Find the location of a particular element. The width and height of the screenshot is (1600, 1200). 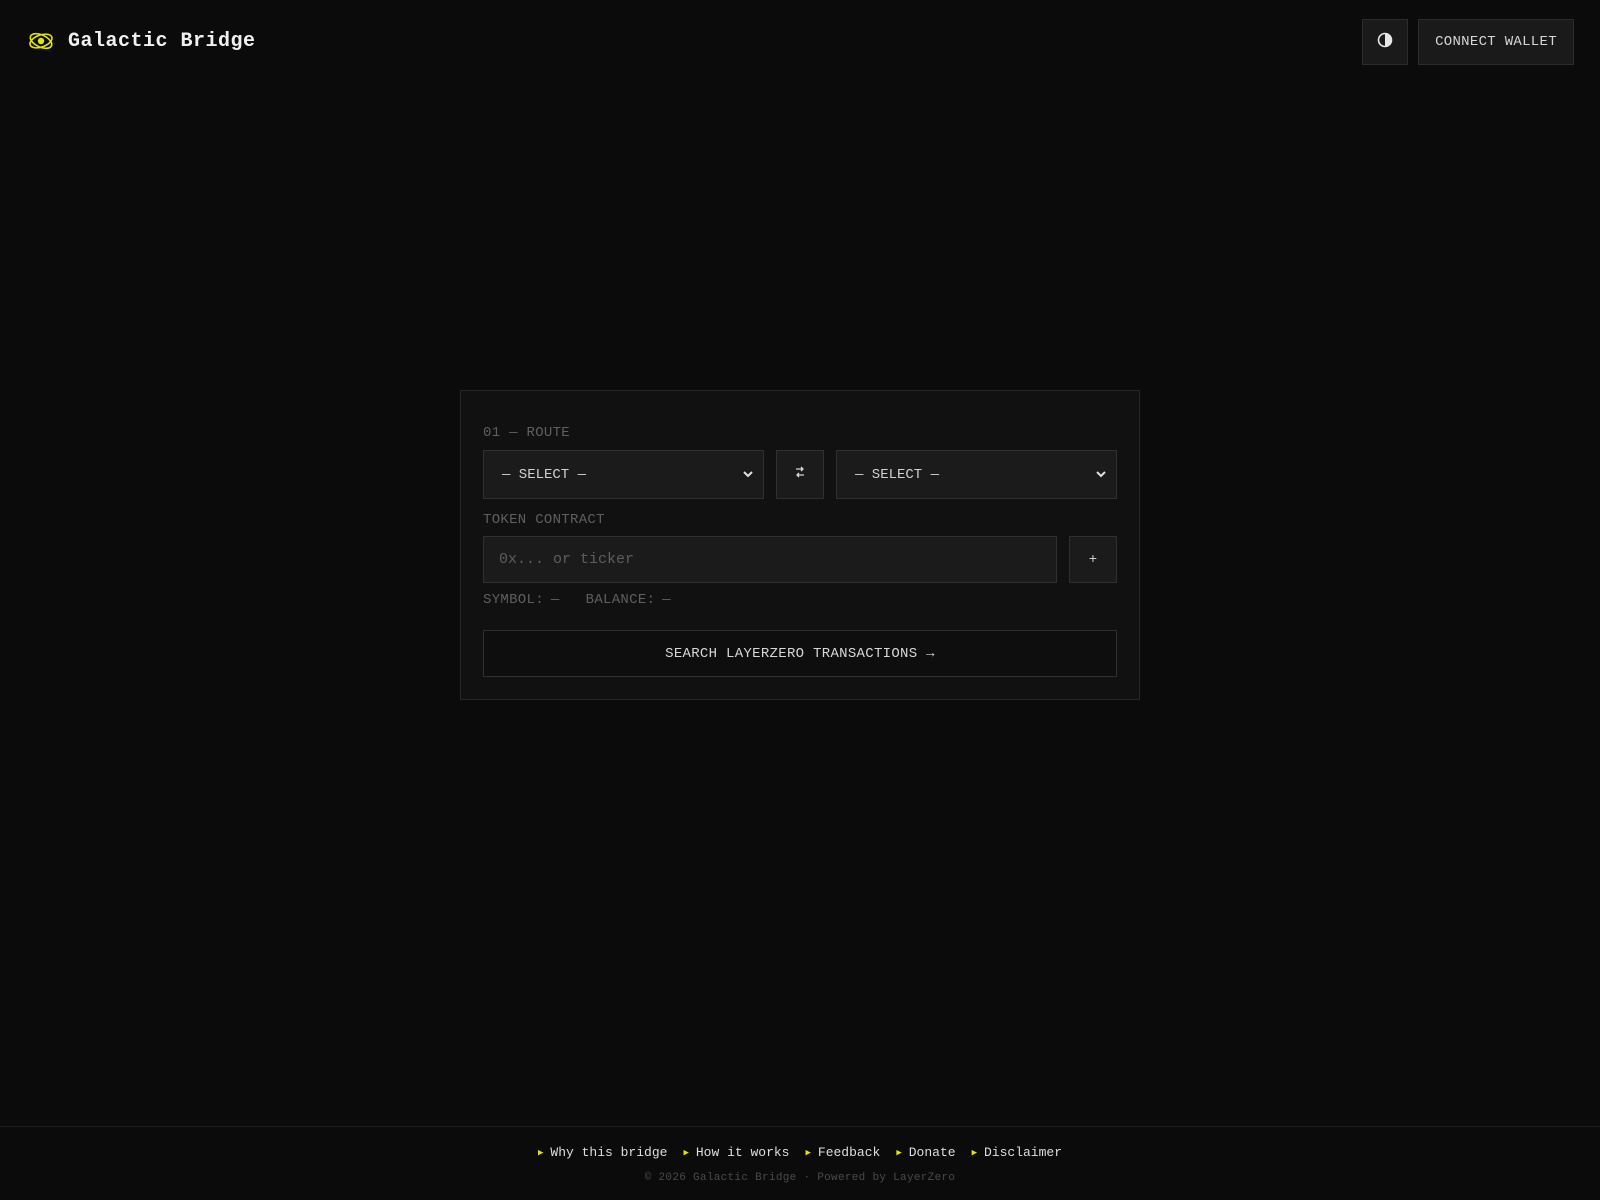

brand: Galactic Bridge is located at coordinates (142, 41).